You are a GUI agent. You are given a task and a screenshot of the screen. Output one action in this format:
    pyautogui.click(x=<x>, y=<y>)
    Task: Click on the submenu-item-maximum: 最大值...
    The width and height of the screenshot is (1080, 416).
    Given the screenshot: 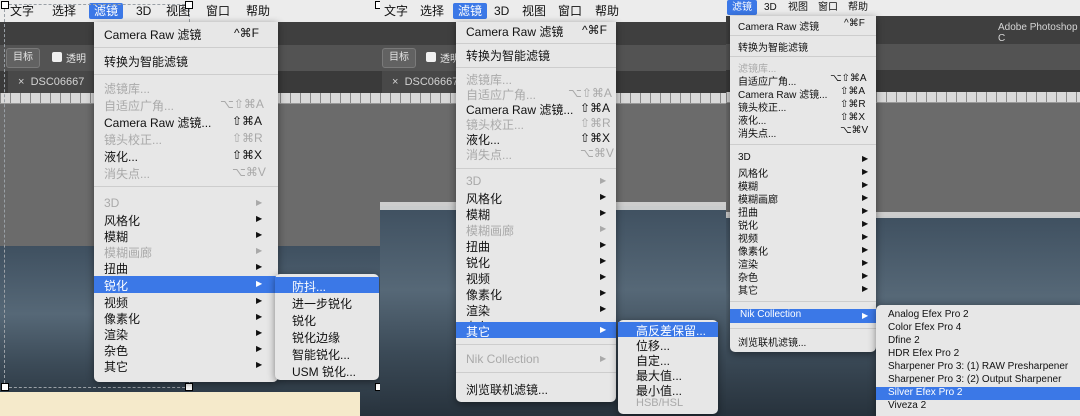 What is the action you would take?
    pyautogui.click(x=668, y=375)
    